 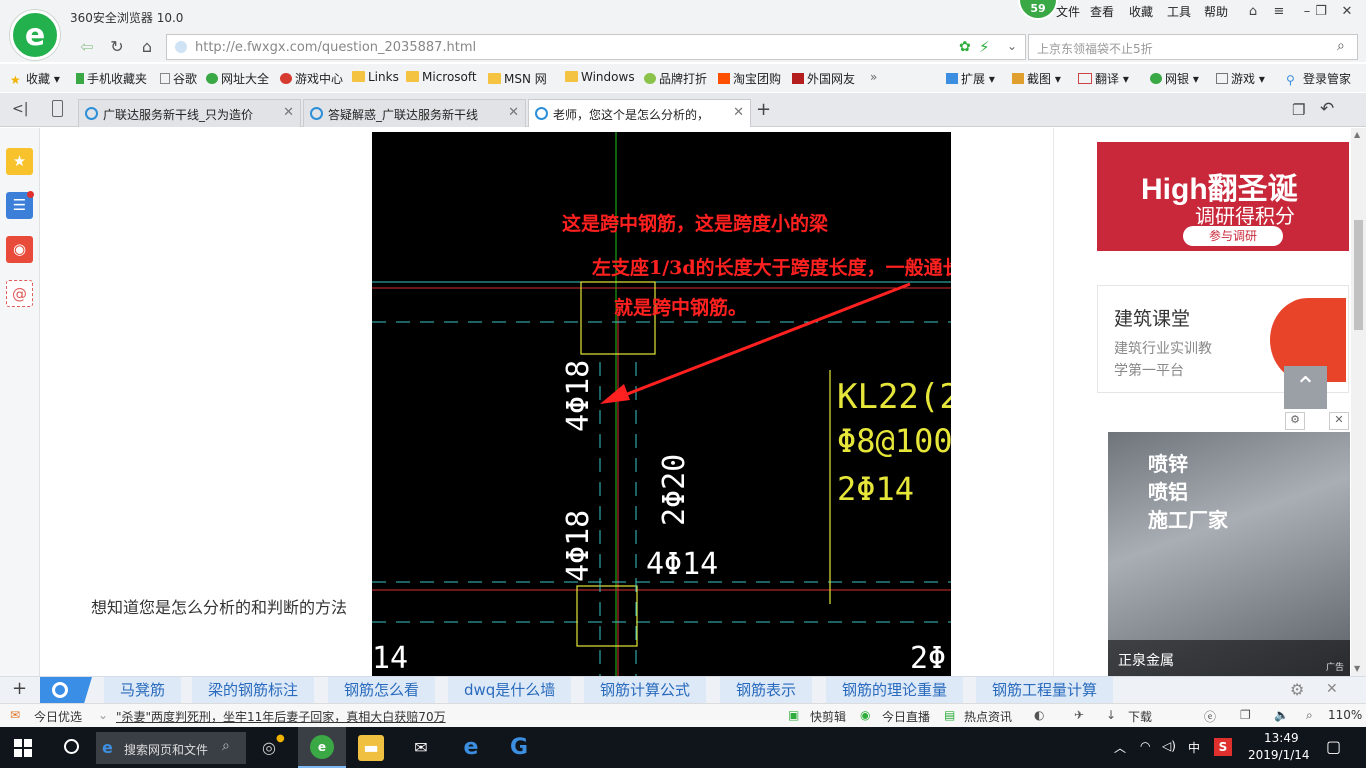 I want to click on keyword-7: 钢筋的理论重量, so click(x=895, y=690).